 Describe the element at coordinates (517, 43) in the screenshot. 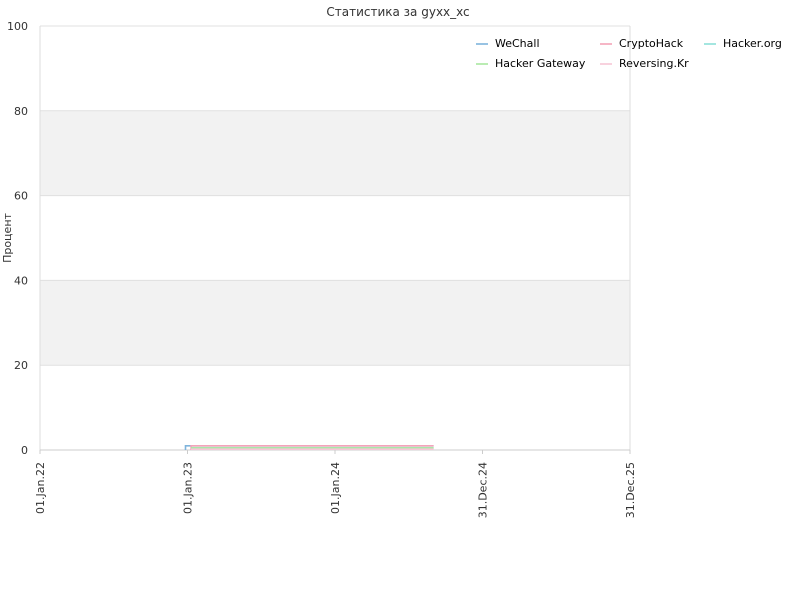

I see `legend-entry-wechall: WeChall` at that location.